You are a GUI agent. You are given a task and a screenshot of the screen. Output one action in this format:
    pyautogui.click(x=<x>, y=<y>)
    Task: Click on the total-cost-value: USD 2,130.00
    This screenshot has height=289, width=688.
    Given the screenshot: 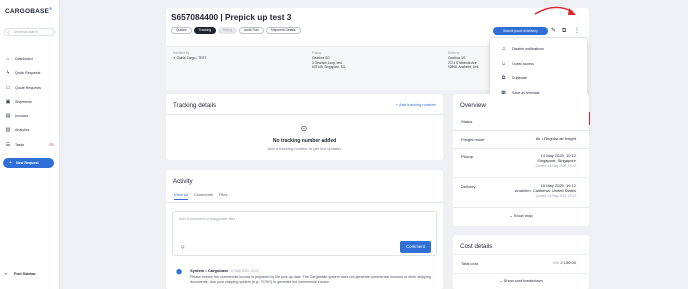 What is the action you would take?
    pyautogui.click(x=564, y=263)
    